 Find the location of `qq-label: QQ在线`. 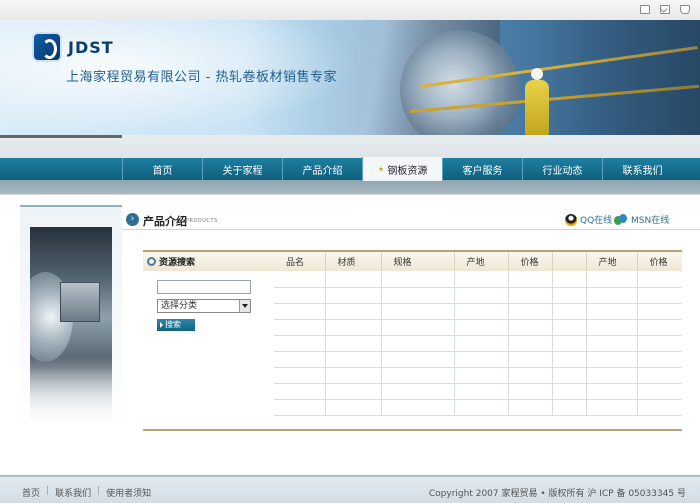

qq-label: QQ在线 is located at coordinates (596, 221).